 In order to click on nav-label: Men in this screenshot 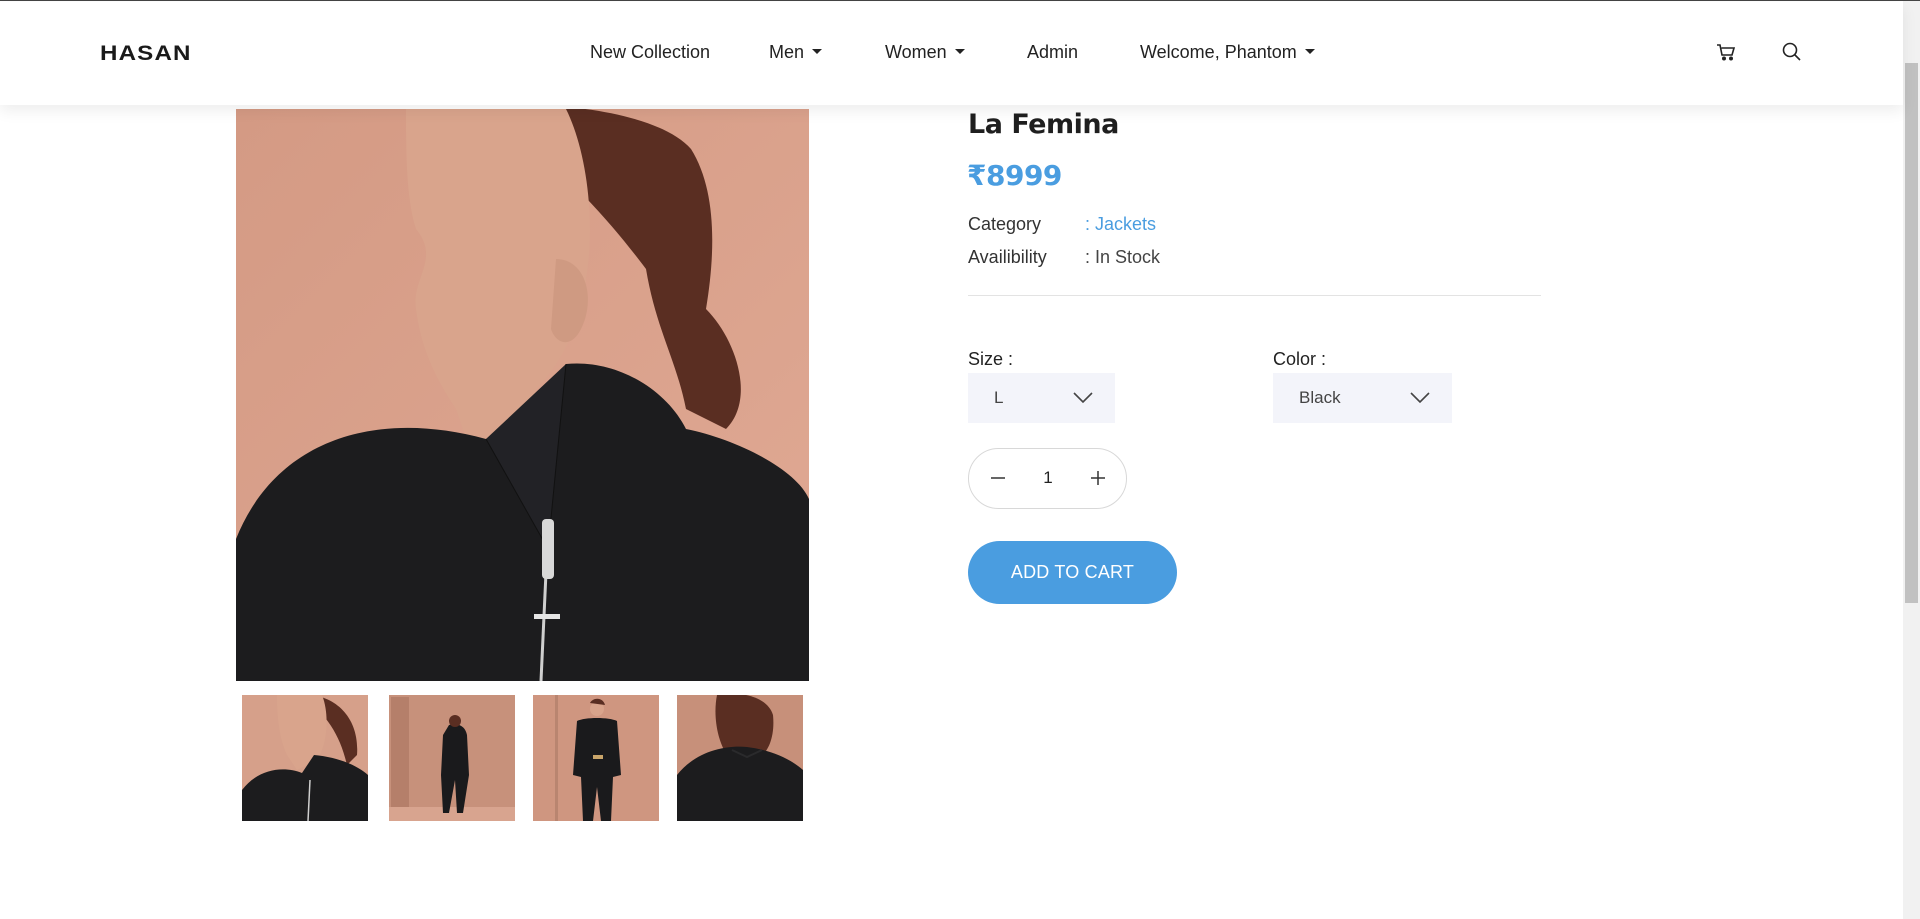, I will do `click(787, 52)`.